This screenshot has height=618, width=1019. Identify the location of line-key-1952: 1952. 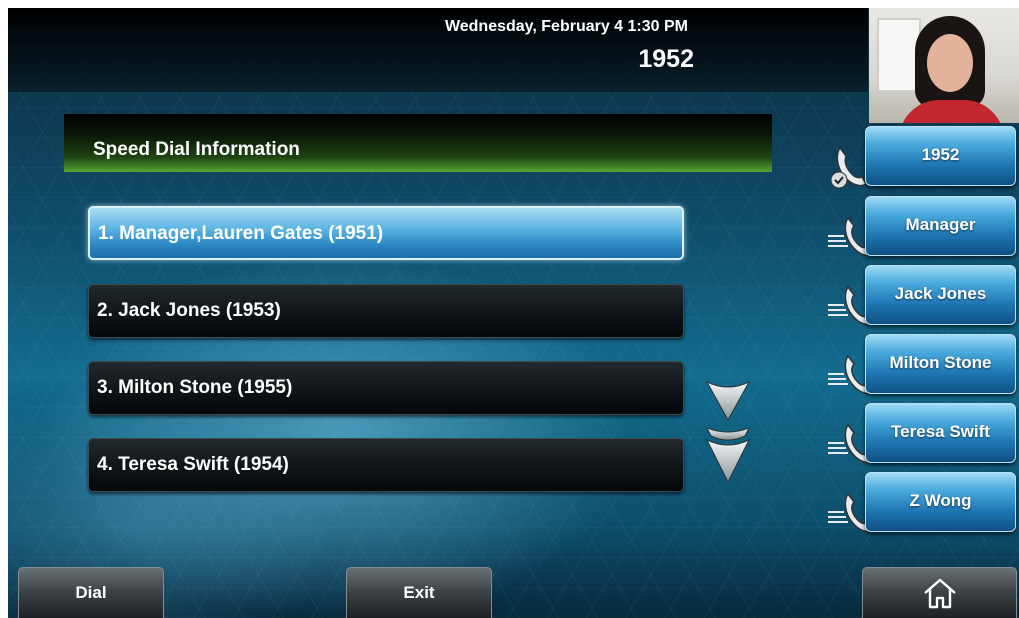
(940, 156).